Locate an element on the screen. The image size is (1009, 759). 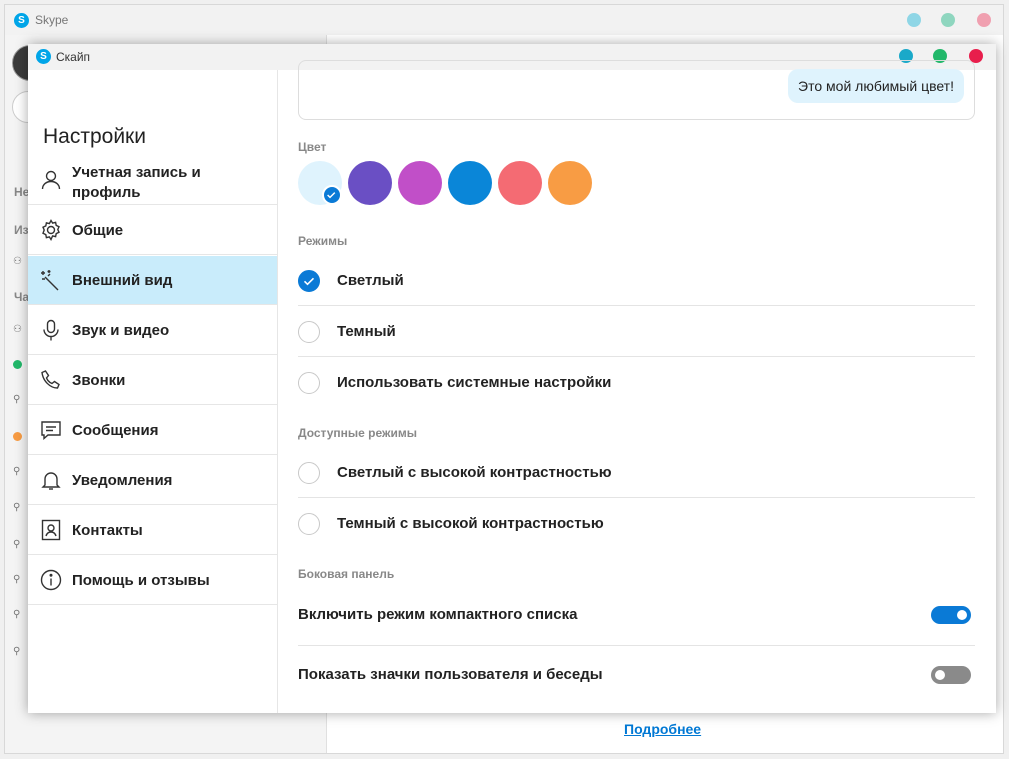
main-titlebar: S Skype is located at coordinates (504, 20).